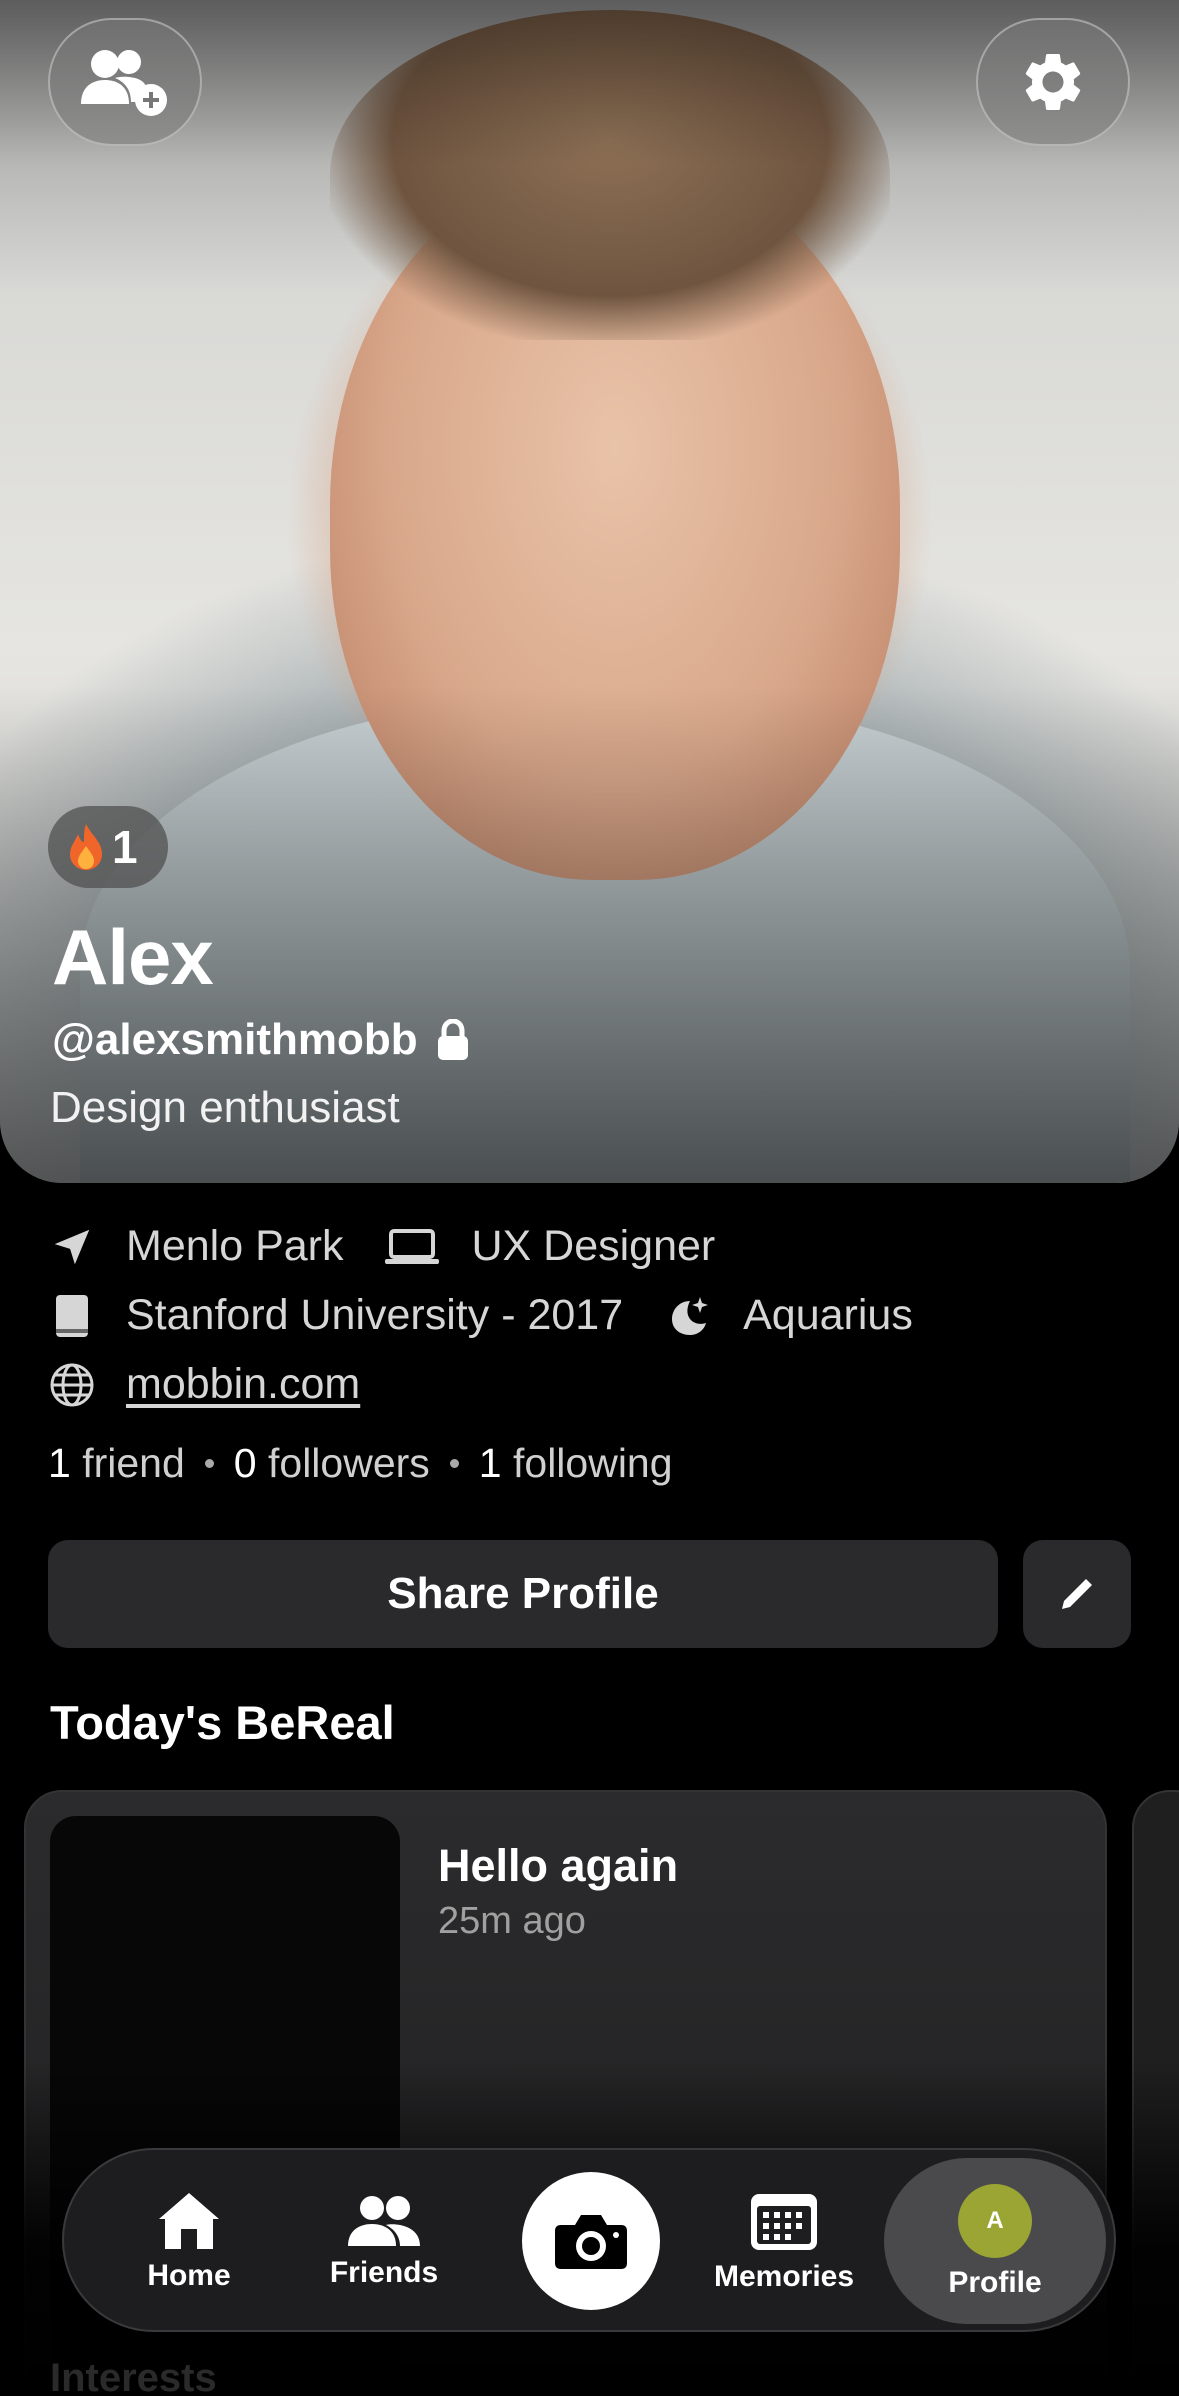 This screenshot has width=1179, height=2396. What do you see at coordinates (375, 1315) in the screenshot?
I see `school-text: Stanford University - 2017` at bounding box center [375, 1315].